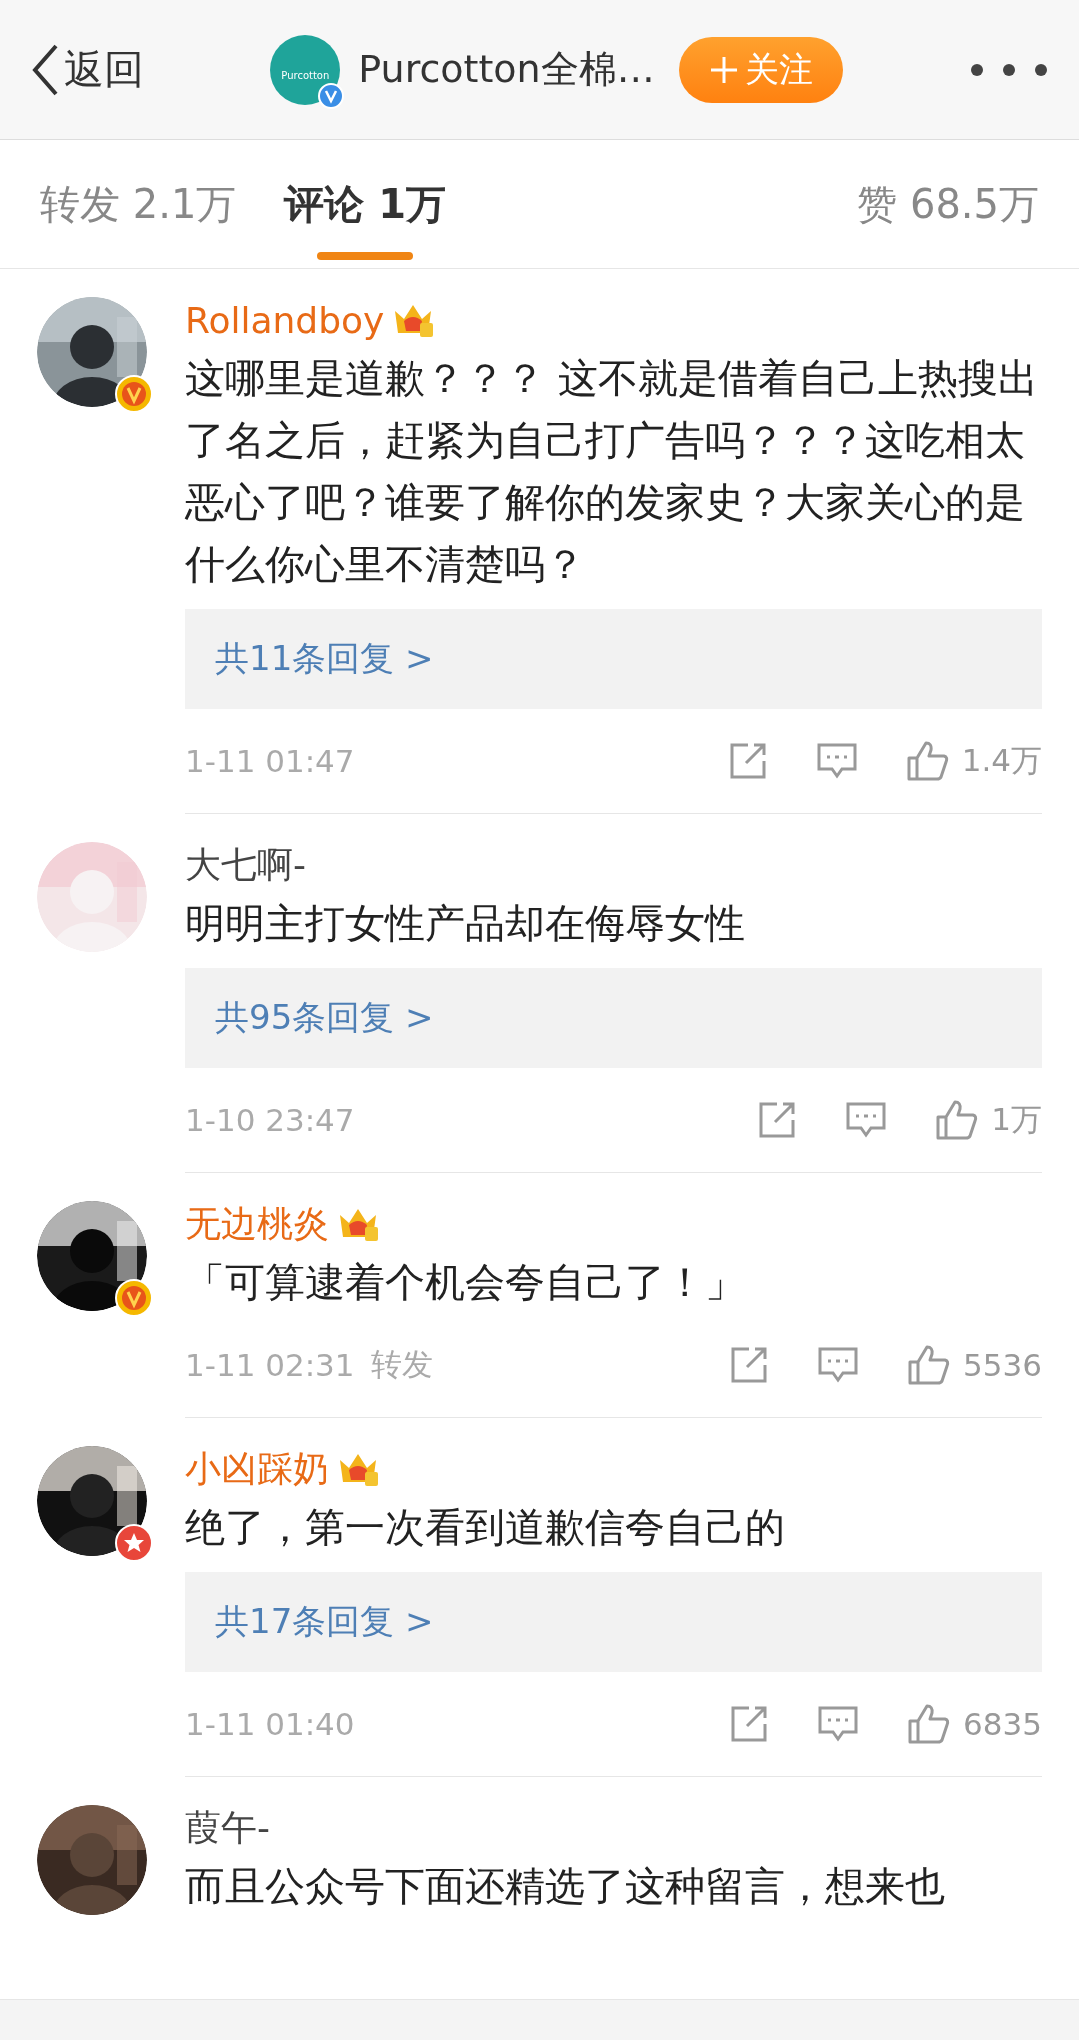 The height and width of the screenshot is (2040, 1079). What do you see at coordinates (324, 1018) in the screenshot?
I see `replies-link: 共95条回复 >` at bounding box center [324, 1018].